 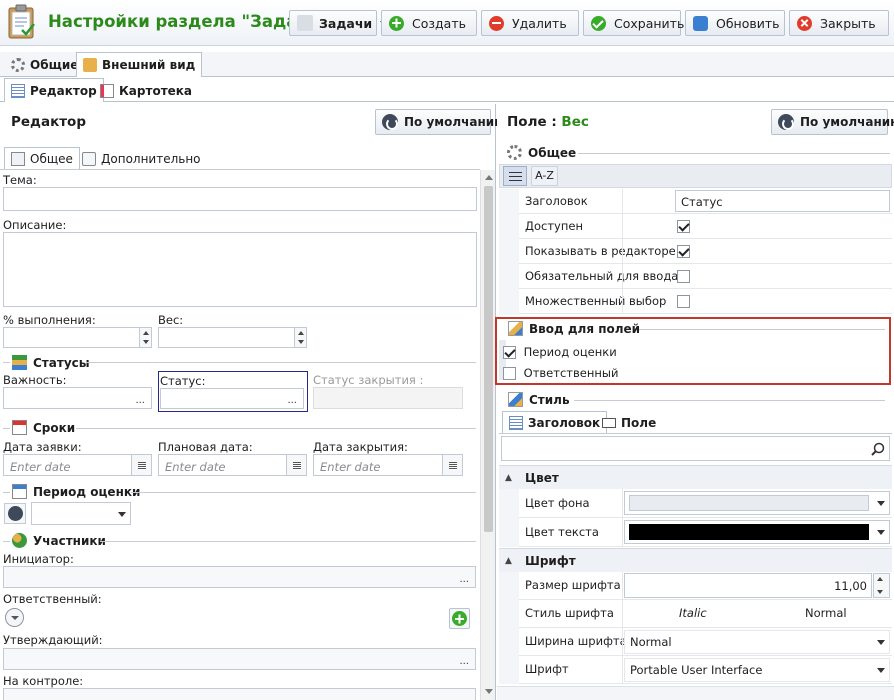 I want to click on request-date-label: Дата заявки:, so click(x=42, y=447).